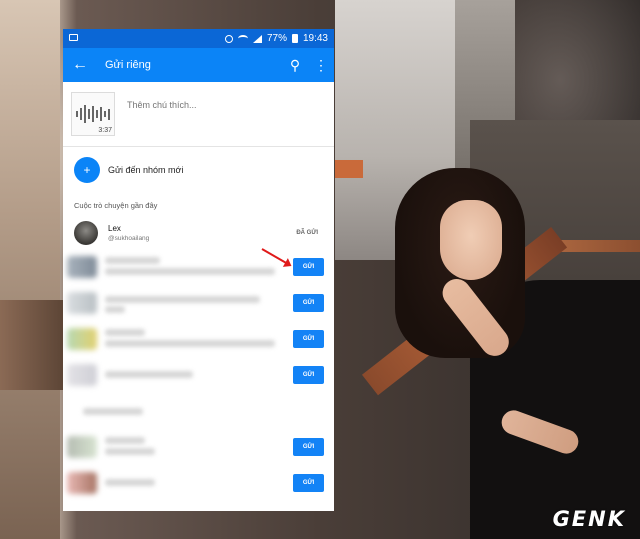 The width and height of the screenshot is (640, 539). I want to click on status-bar: 77% 19:43, so click(198, 38).